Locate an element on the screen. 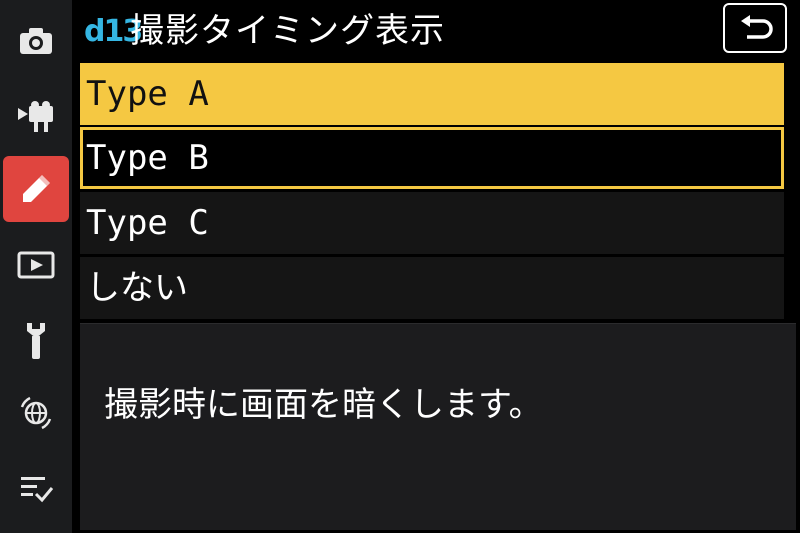 The height and width of the screenshot is (533, 800). sidebar-item-my-menu is located at coordinates (36, 489).